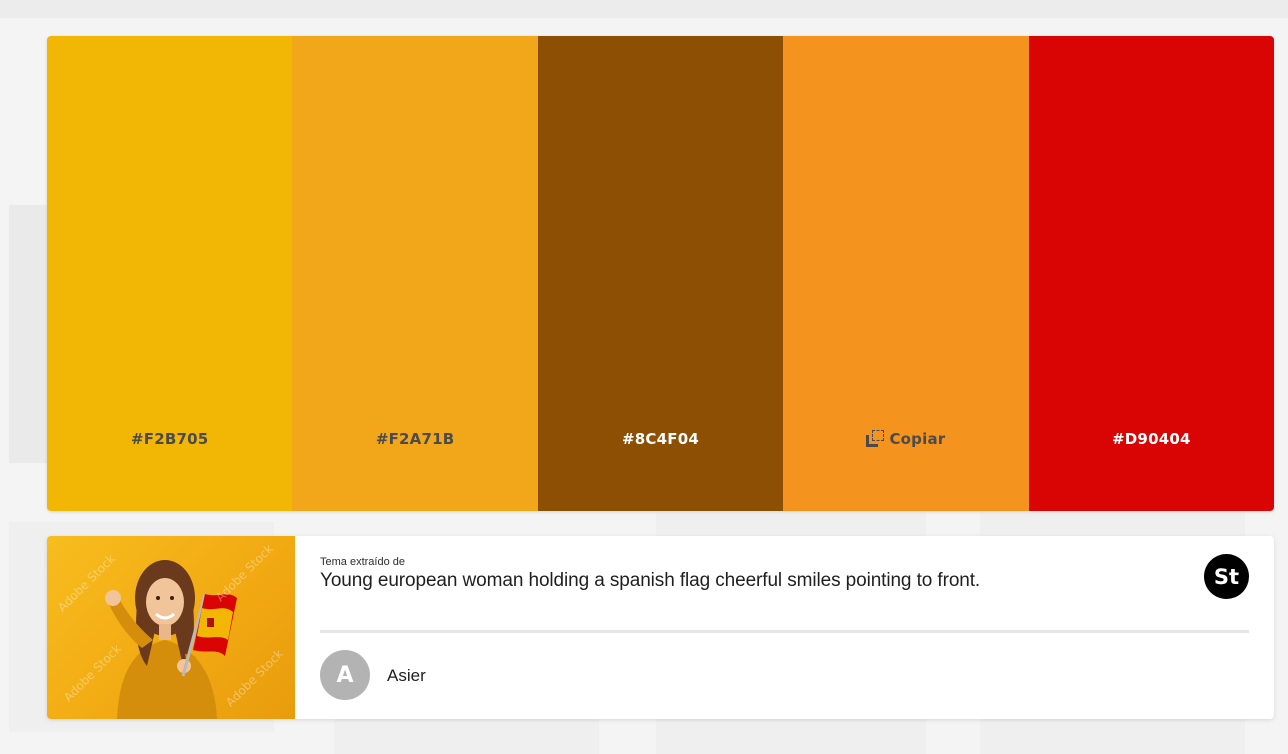  What do you see at coordinates (660, 439) in the screenshot?
I see `swatch-hex-label: #8C4F04` at bounding box center [660, 439].